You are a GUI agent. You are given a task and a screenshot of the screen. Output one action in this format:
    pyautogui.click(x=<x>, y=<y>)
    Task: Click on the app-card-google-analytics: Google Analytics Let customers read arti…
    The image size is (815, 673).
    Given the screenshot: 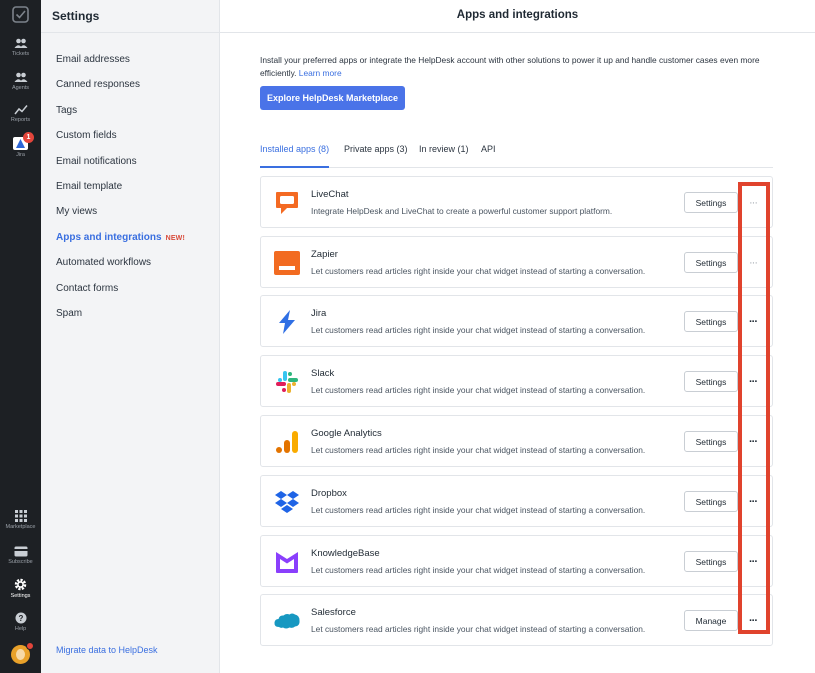 What is the action you would take?
    pyautogui.click(x=516, y=441)
    